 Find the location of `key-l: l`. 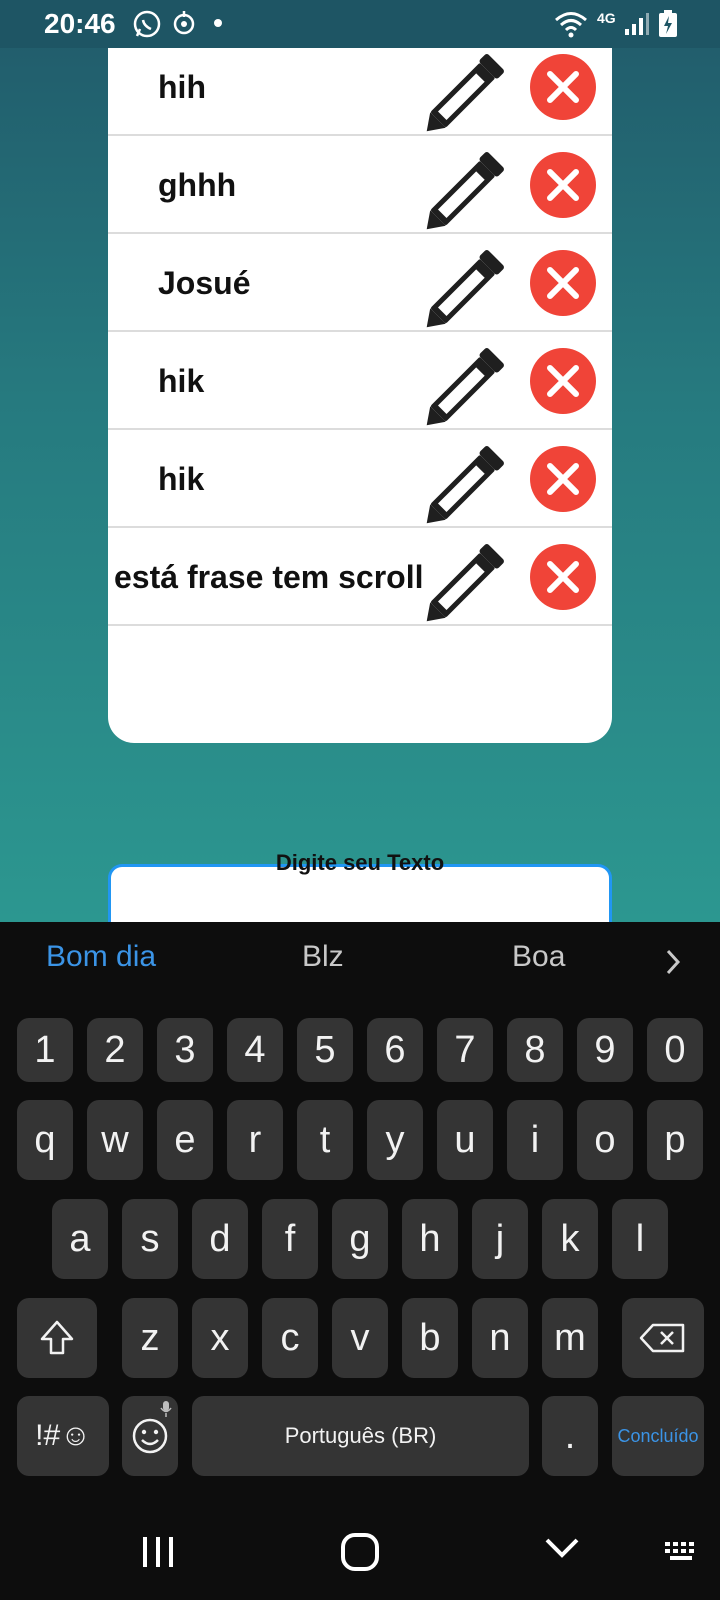

key-l: l is located at coordinates (640, 1239).